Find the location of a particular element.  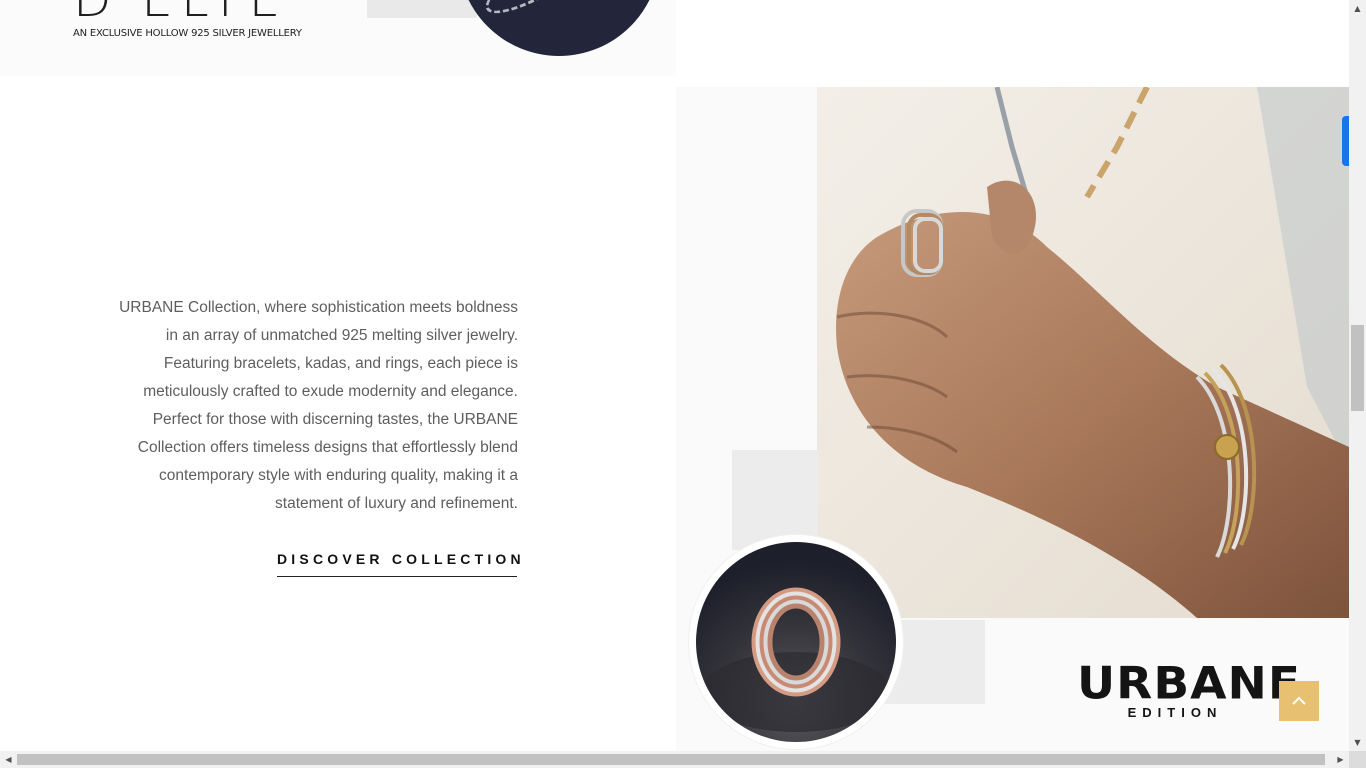

ring-product-image is located at coordinates (796, 642).